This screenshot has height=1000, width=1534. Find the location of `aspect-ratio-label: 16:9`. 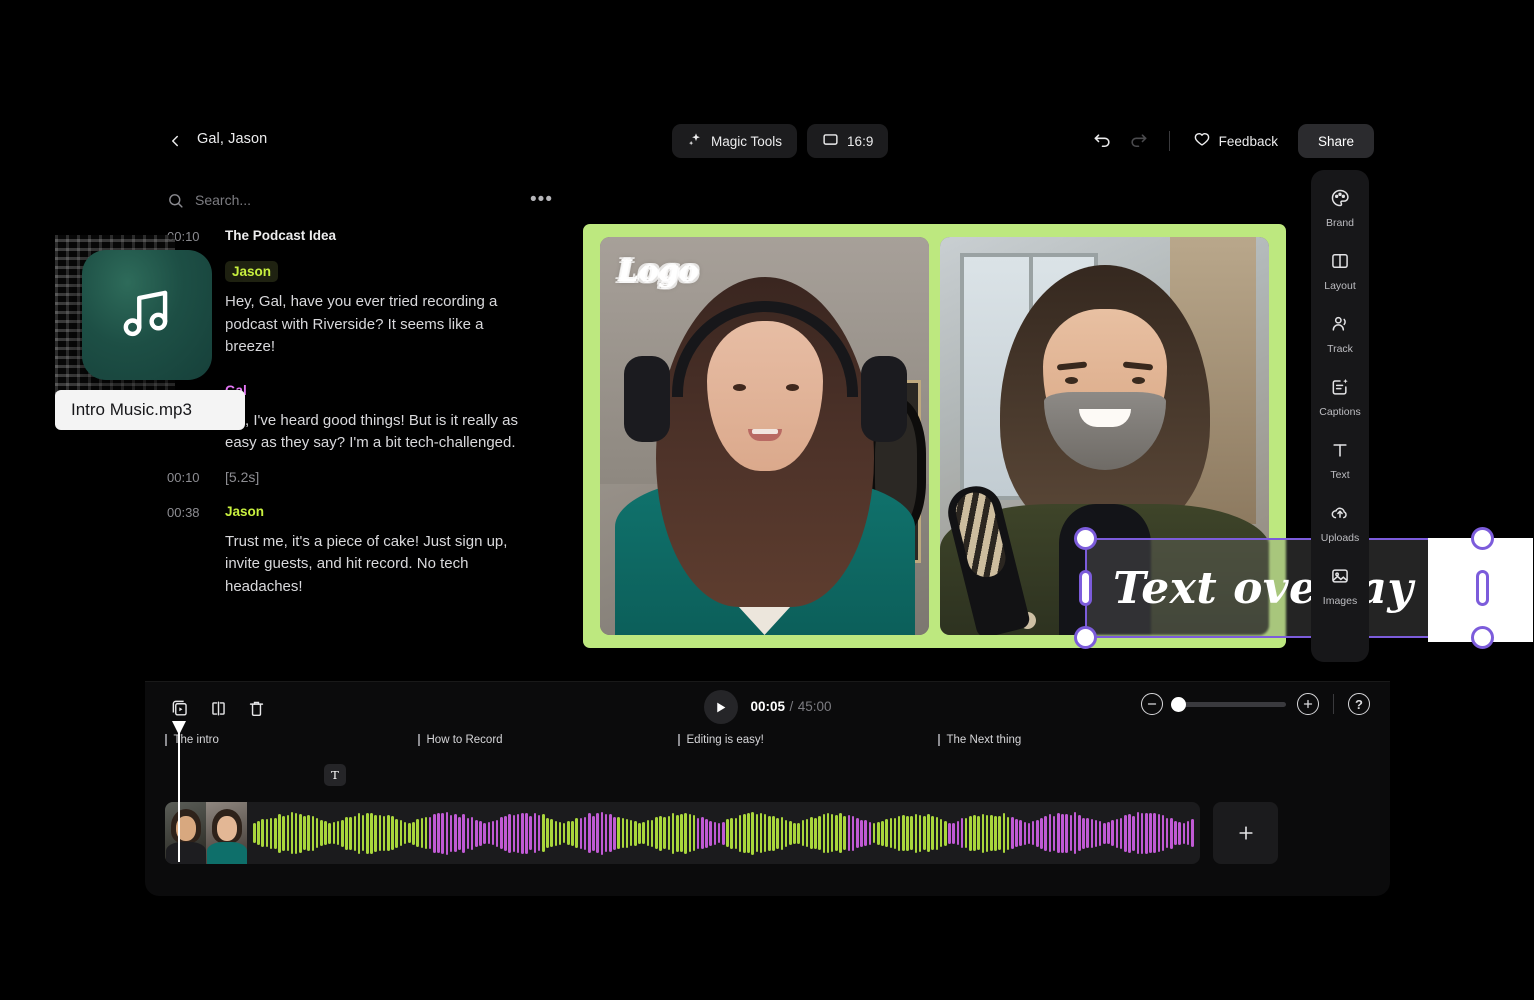

aspect-ratio-label: 16:9 is located at coordinates (860, 141).